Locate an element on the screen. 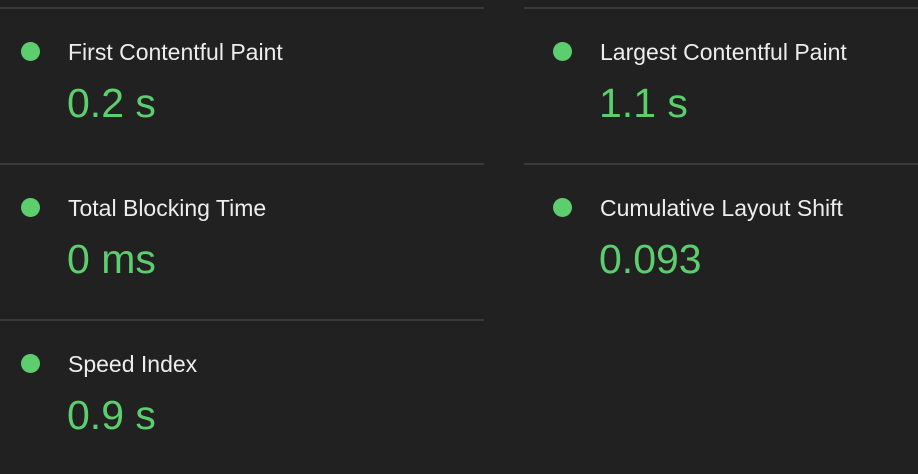 This screenshot has width=918, height=474. metric-title: Cumulative Layout Shift is located at coordinates (721, 208).